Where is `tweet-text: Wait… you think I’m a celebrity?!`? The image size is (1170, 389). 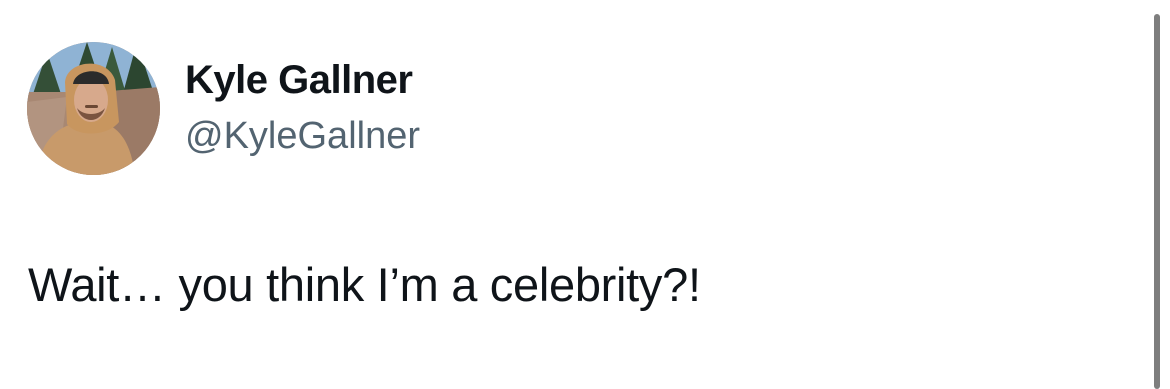
tweet-text: Wait… you think I’m a celebrity?! is located at coordinates (364, 284).